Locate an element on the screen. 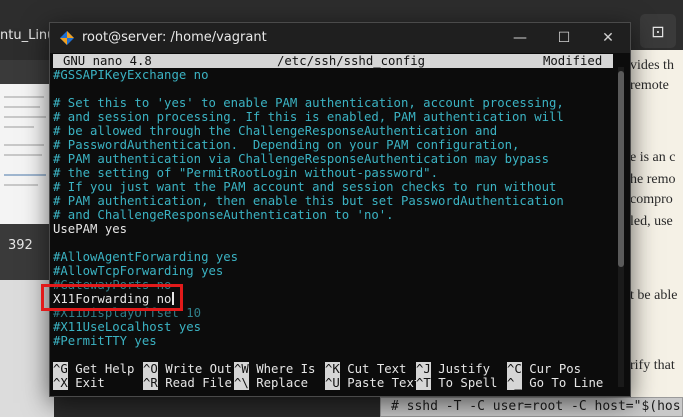 Image resolution: width=683 pixels, height=417 pixels. terminal-scrollbar-thumb is located at coordinates (621, 169).